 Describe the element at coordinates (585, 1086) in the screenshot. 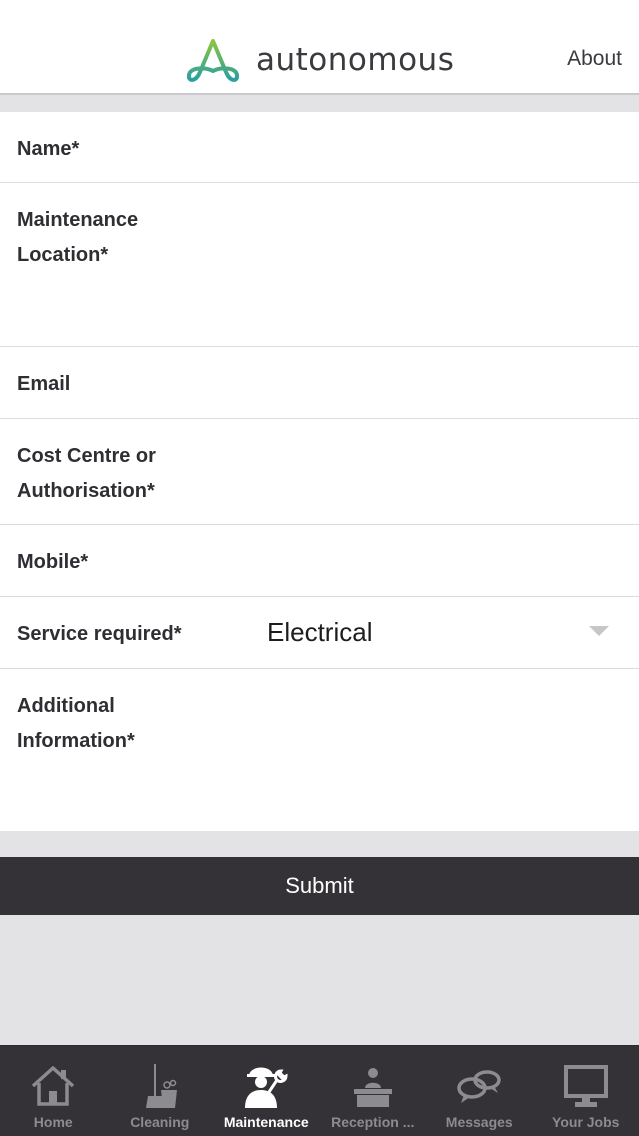

I see `monitor-icon` at that location.